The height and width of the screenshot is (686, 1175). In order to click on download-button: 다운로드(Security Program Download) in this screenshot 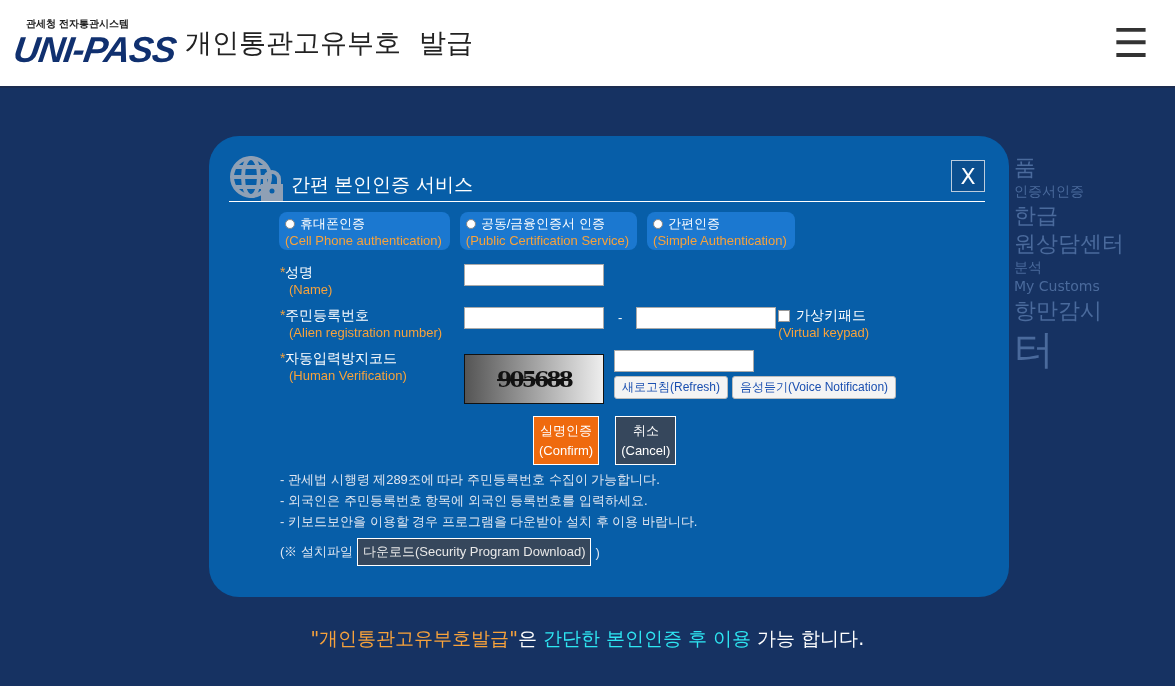, I will do `click(474, 552)`.